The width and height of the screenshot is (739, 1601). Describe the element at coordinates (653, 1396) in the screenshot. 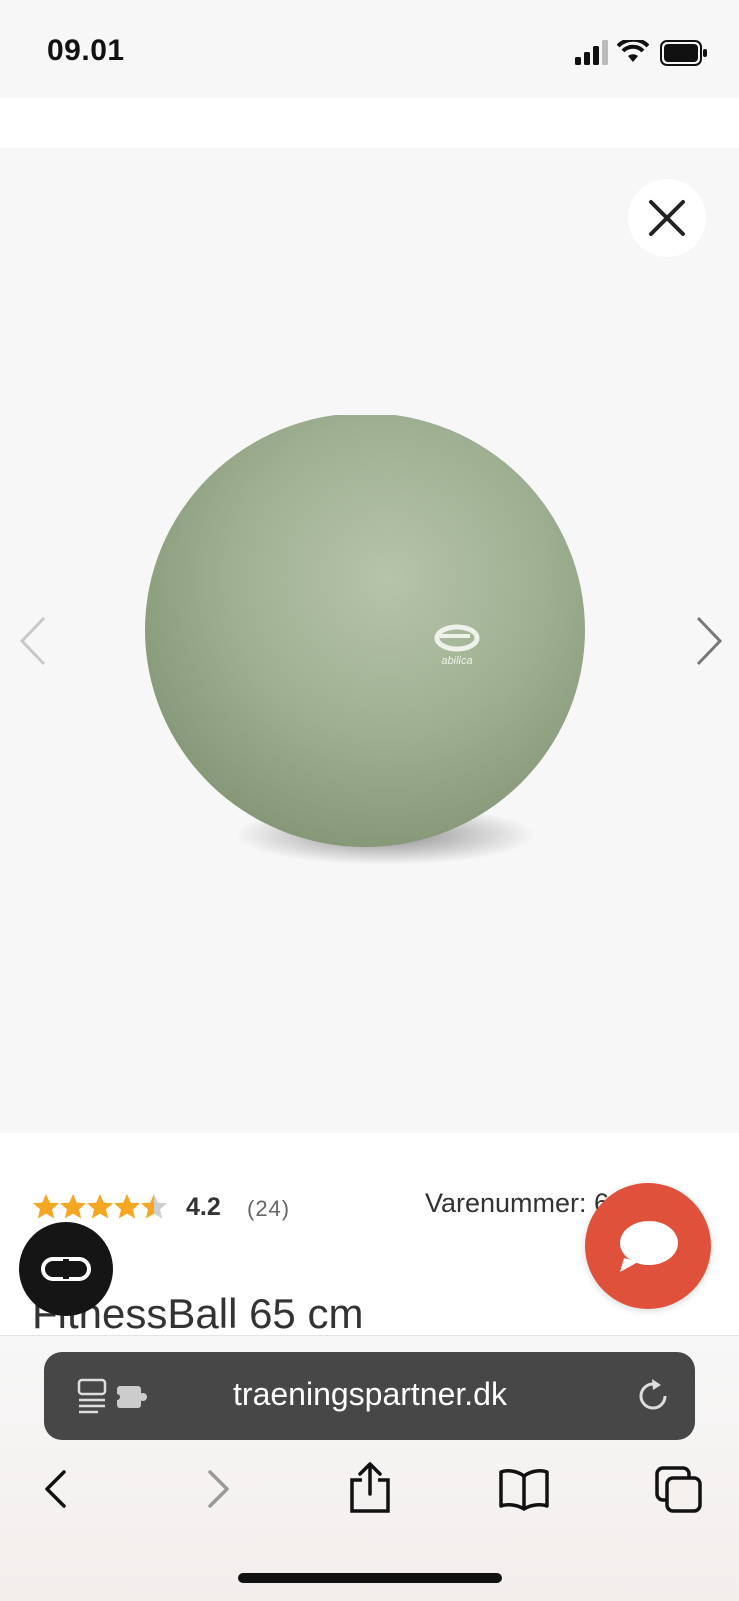

I see `reload-icon` at that location.